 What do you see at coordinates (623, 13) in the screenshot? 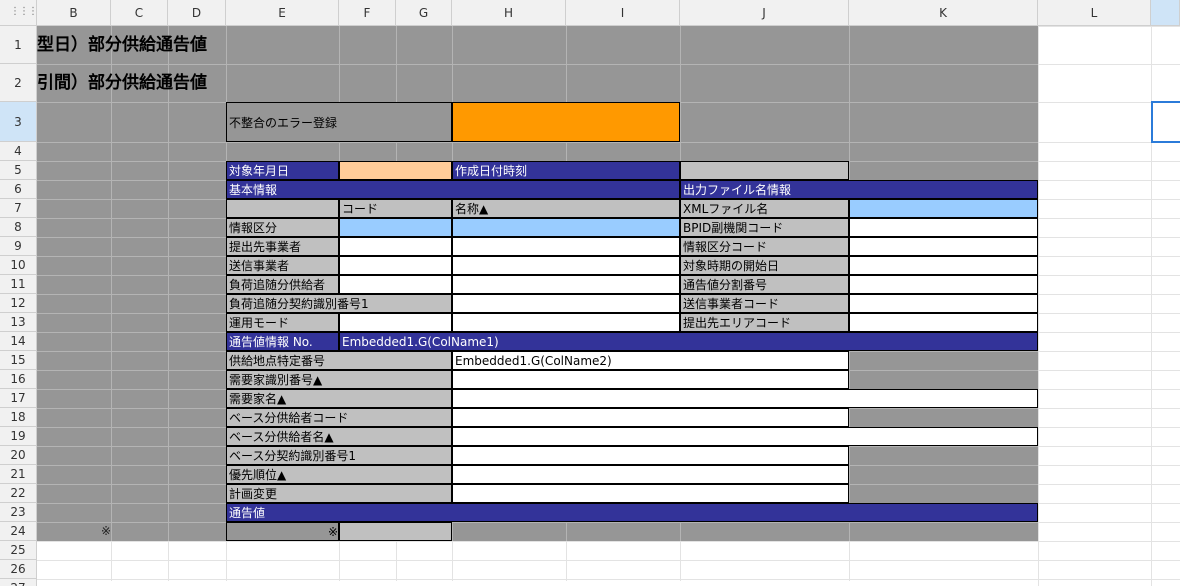
I see `column-header-i: I` at bounding box center [623, 13].